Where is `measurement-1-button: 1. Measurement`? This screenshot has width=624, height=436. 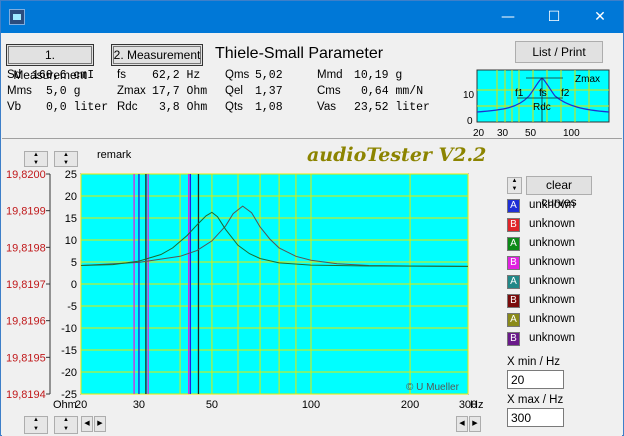 measurement-1-button: 1. Measurement is located at coordinates (50, 63).